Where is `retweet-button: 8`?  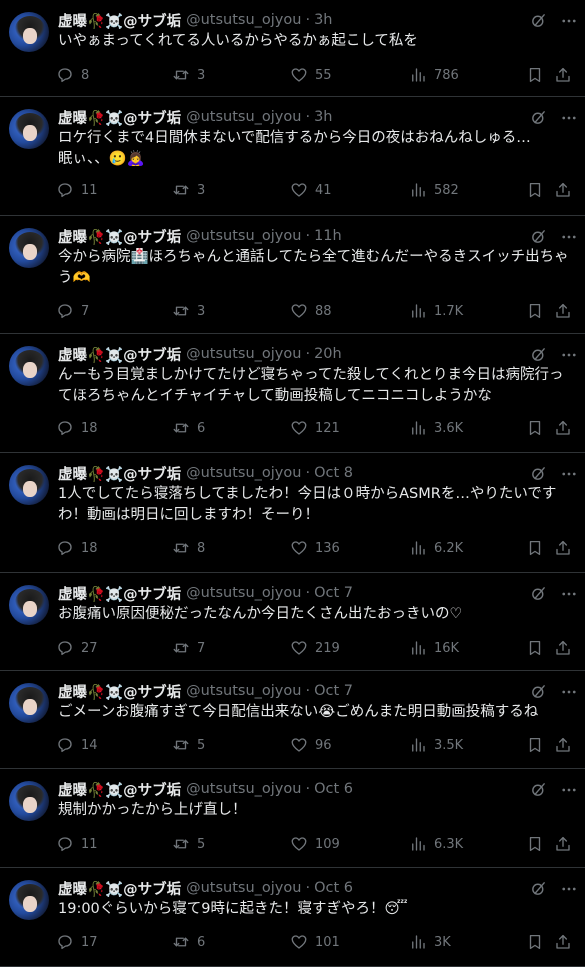
retweet-button: 8 is located at coordinates (188, 548).